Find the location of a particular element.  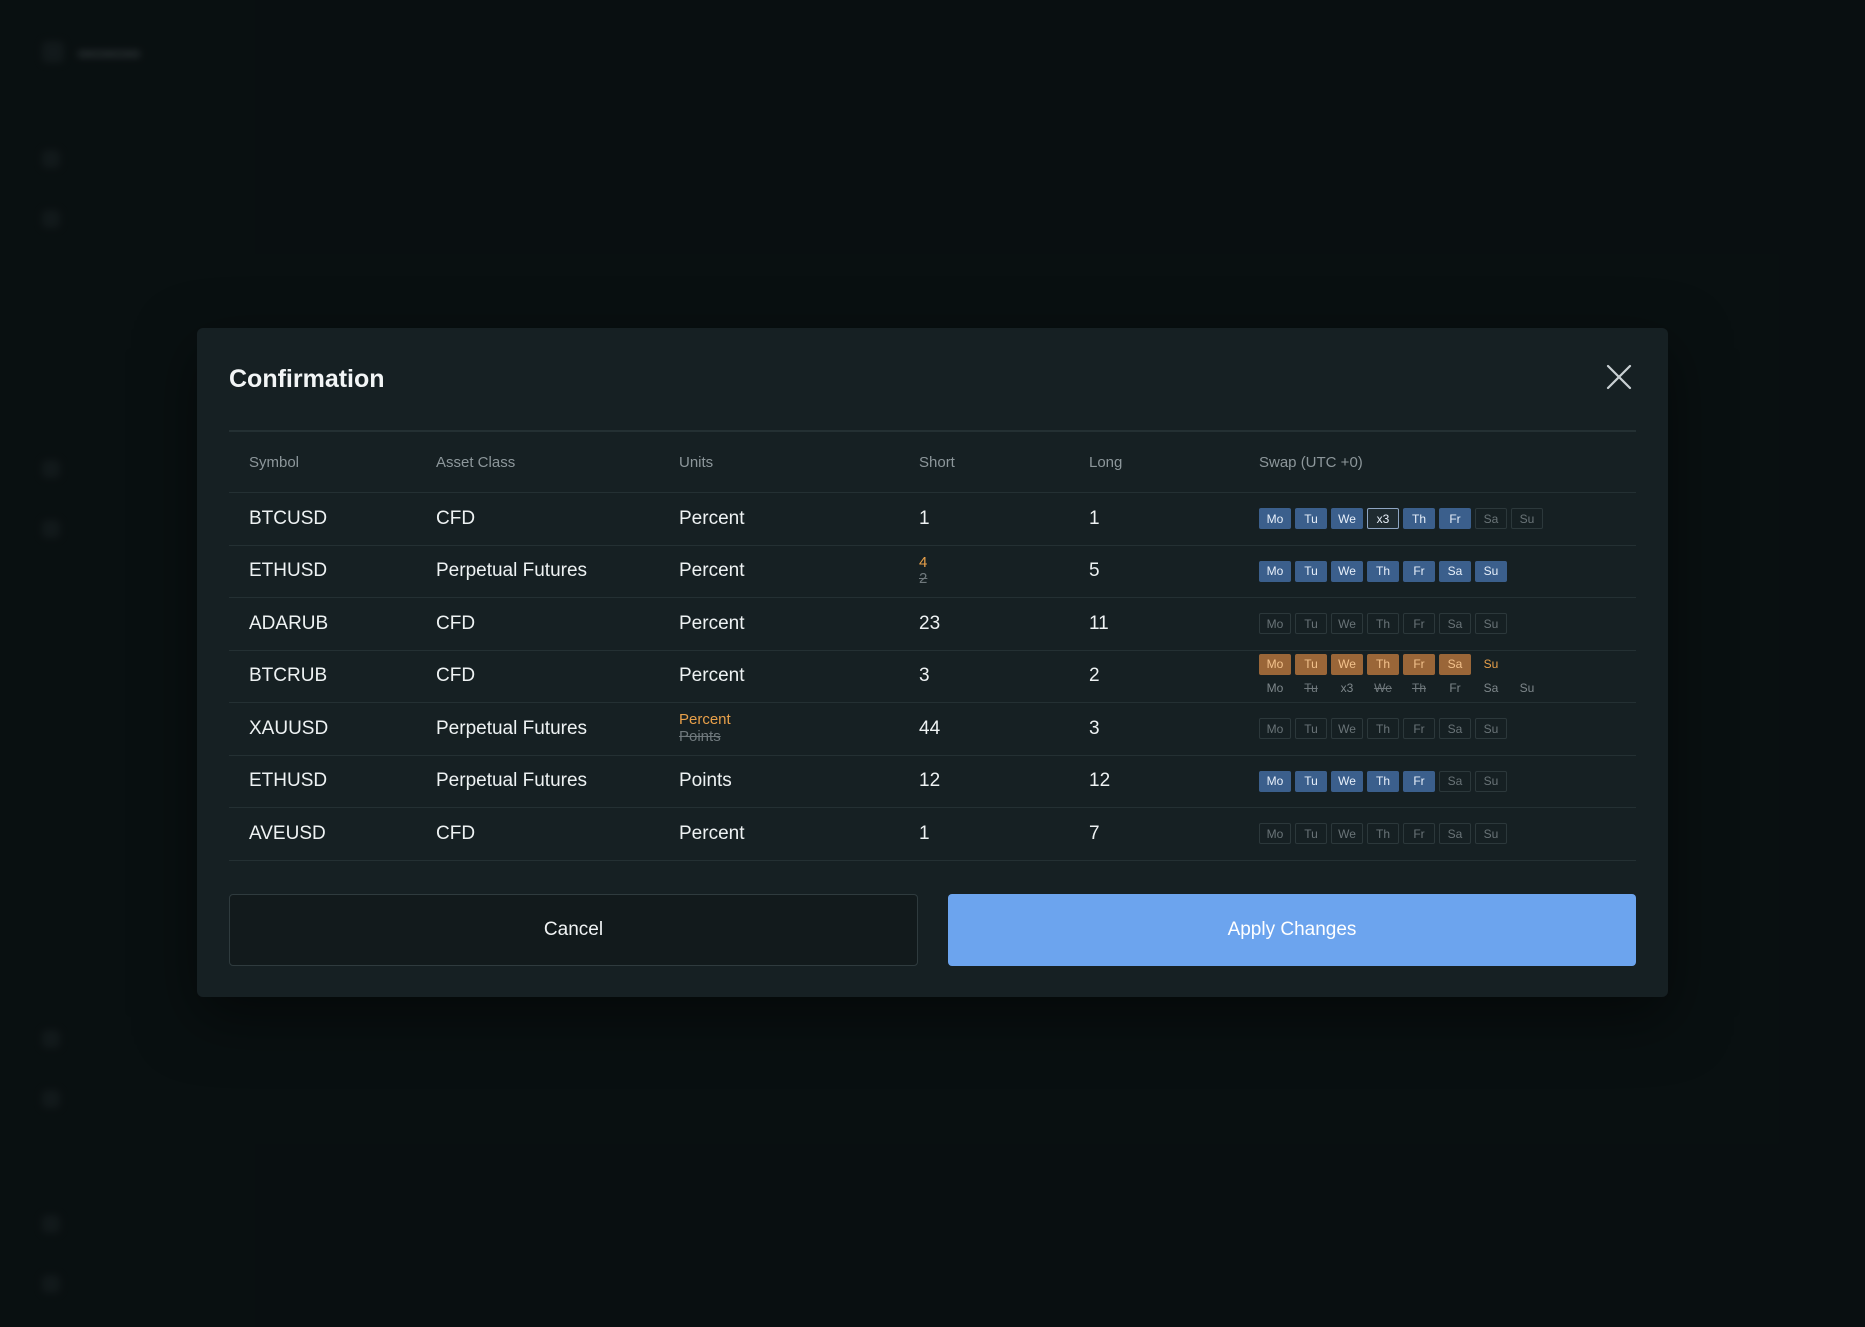

header-short: Short is located at coordinates (937, 462).